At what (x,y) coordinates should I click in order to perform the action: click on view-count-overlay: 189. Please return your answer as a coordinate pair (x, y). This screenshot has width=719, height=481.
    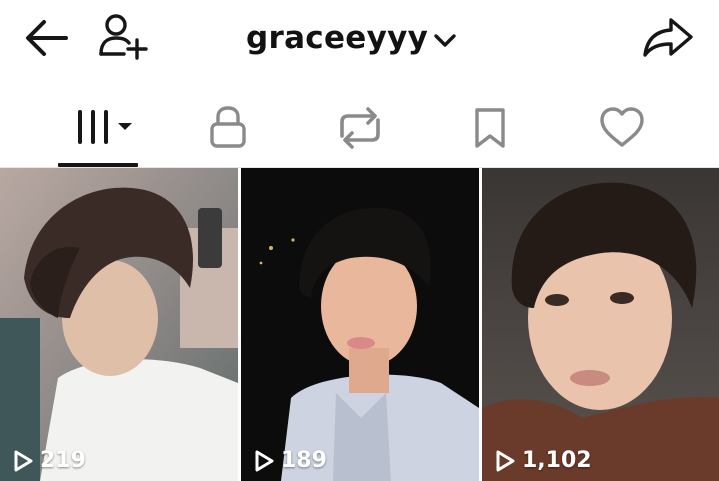
    Looking at the image, I should click on (290, 460).